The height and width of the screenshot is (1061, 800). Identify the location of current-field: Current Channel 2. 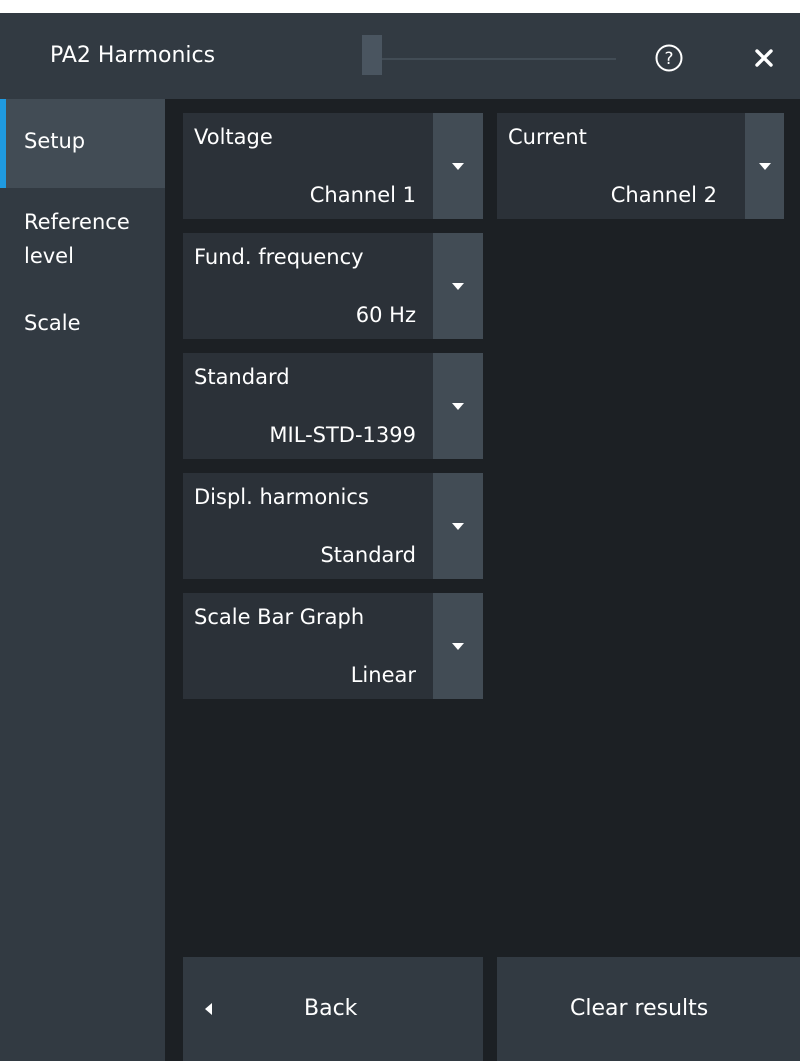
(640, 166).